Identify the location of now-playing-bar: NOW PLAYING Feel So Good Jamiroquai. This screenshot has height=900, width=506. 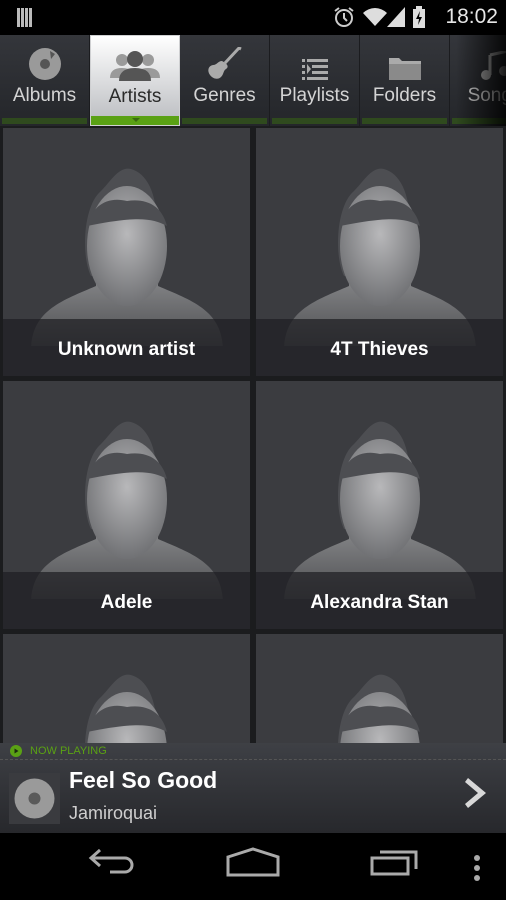
(253, 788).